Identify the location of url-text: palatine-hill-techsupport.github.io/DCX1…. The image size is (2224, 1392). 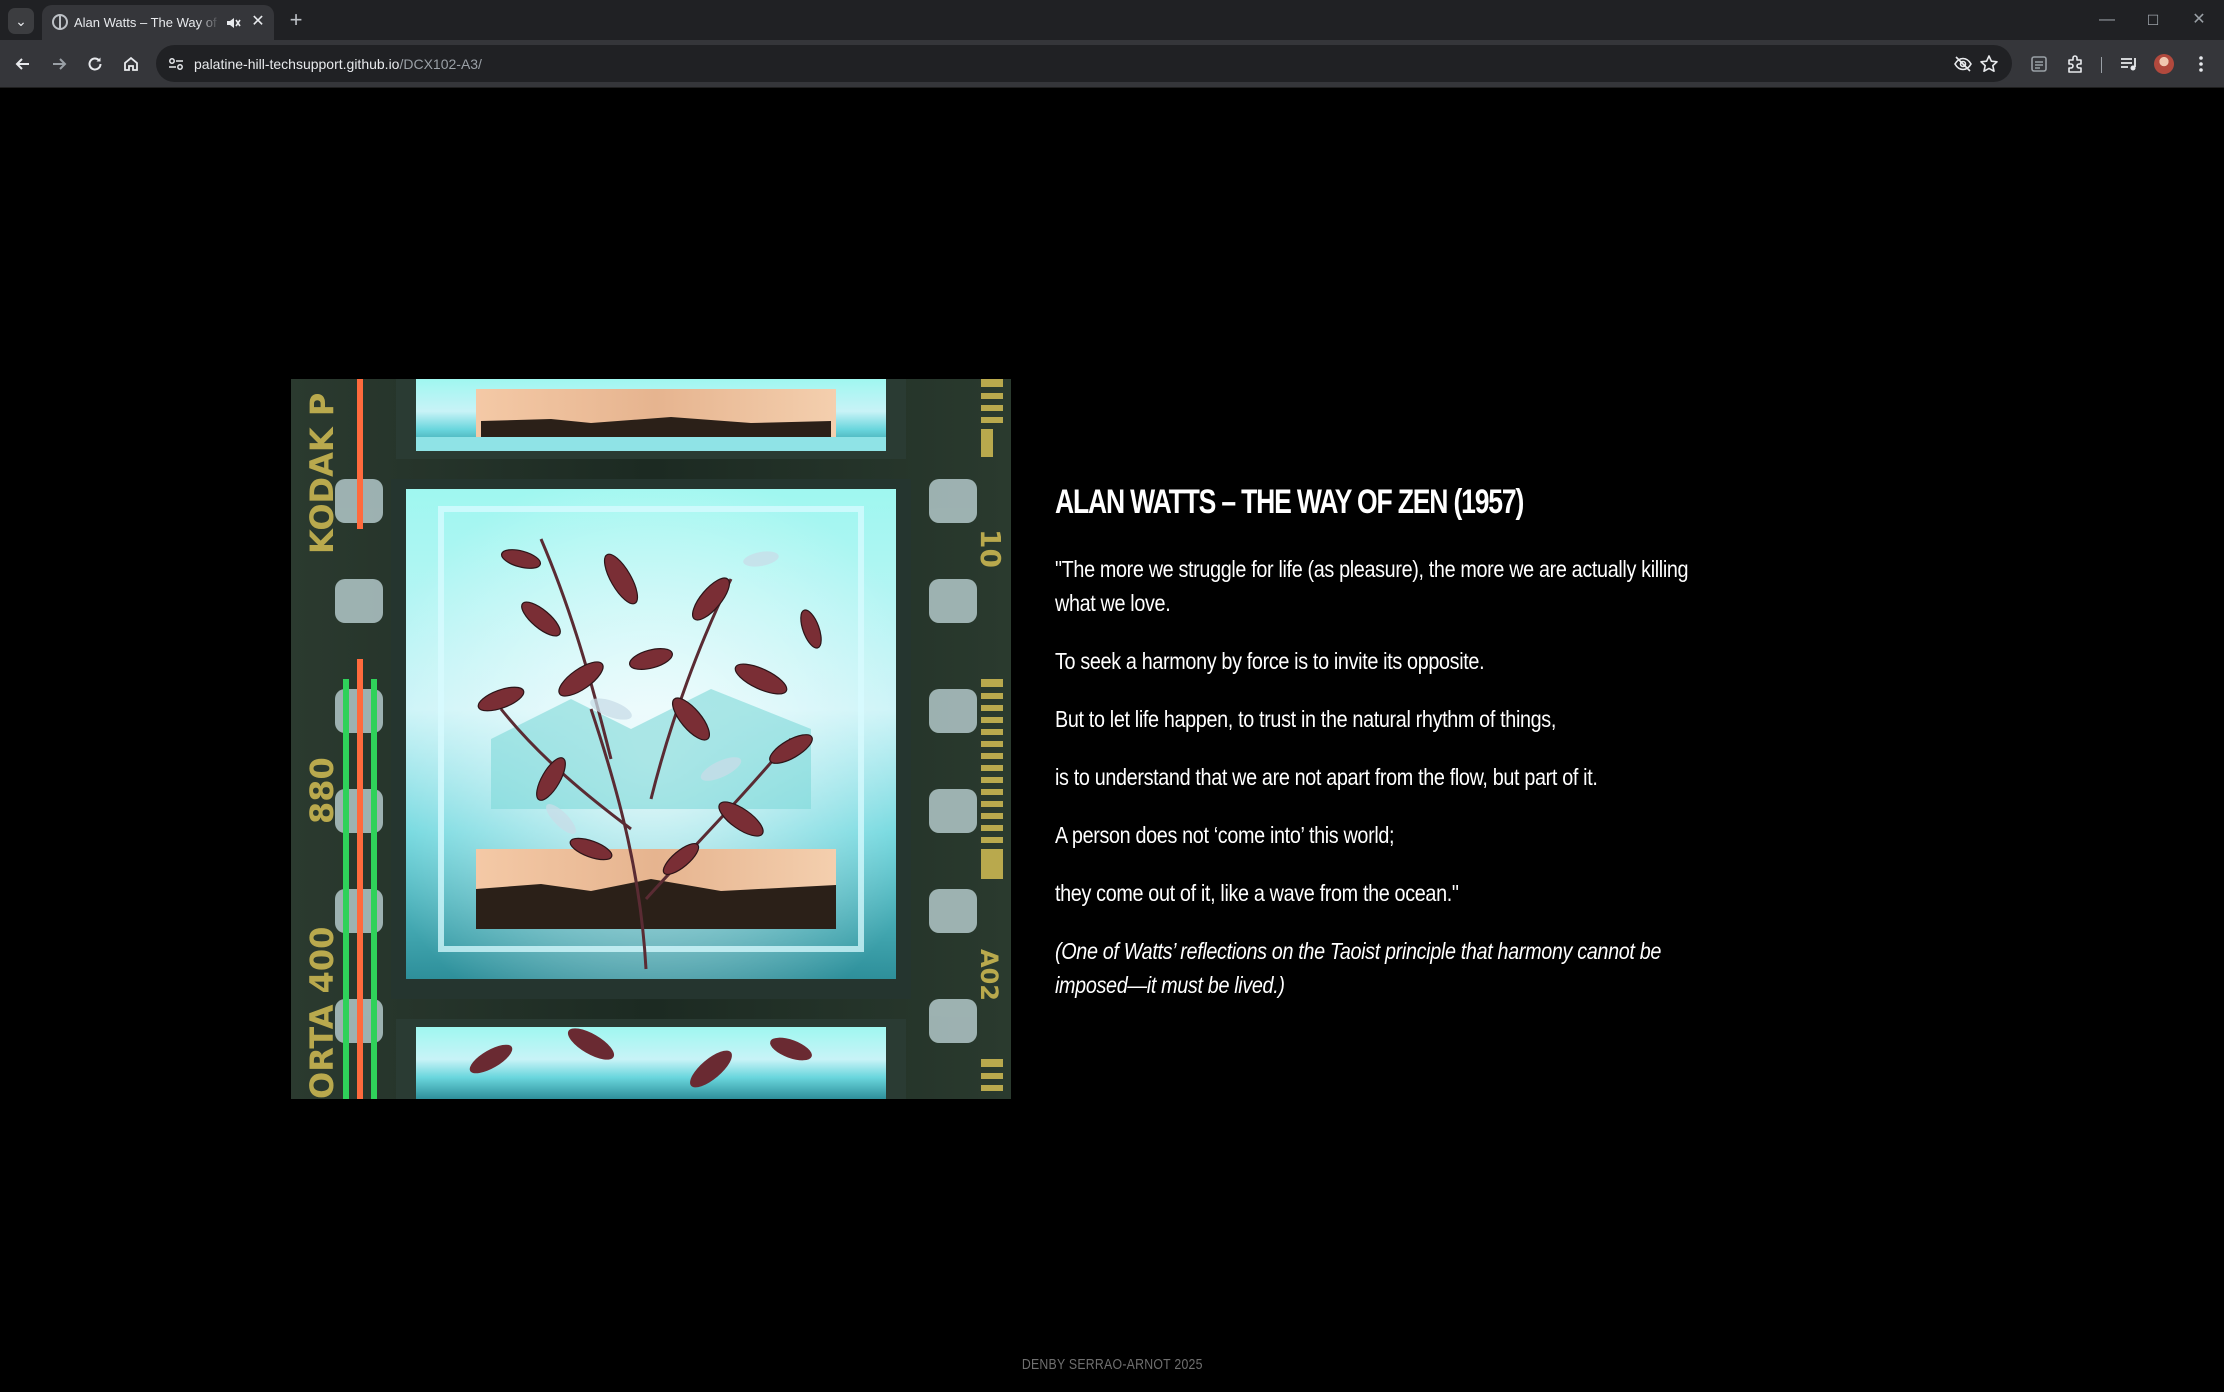
(338, 64).